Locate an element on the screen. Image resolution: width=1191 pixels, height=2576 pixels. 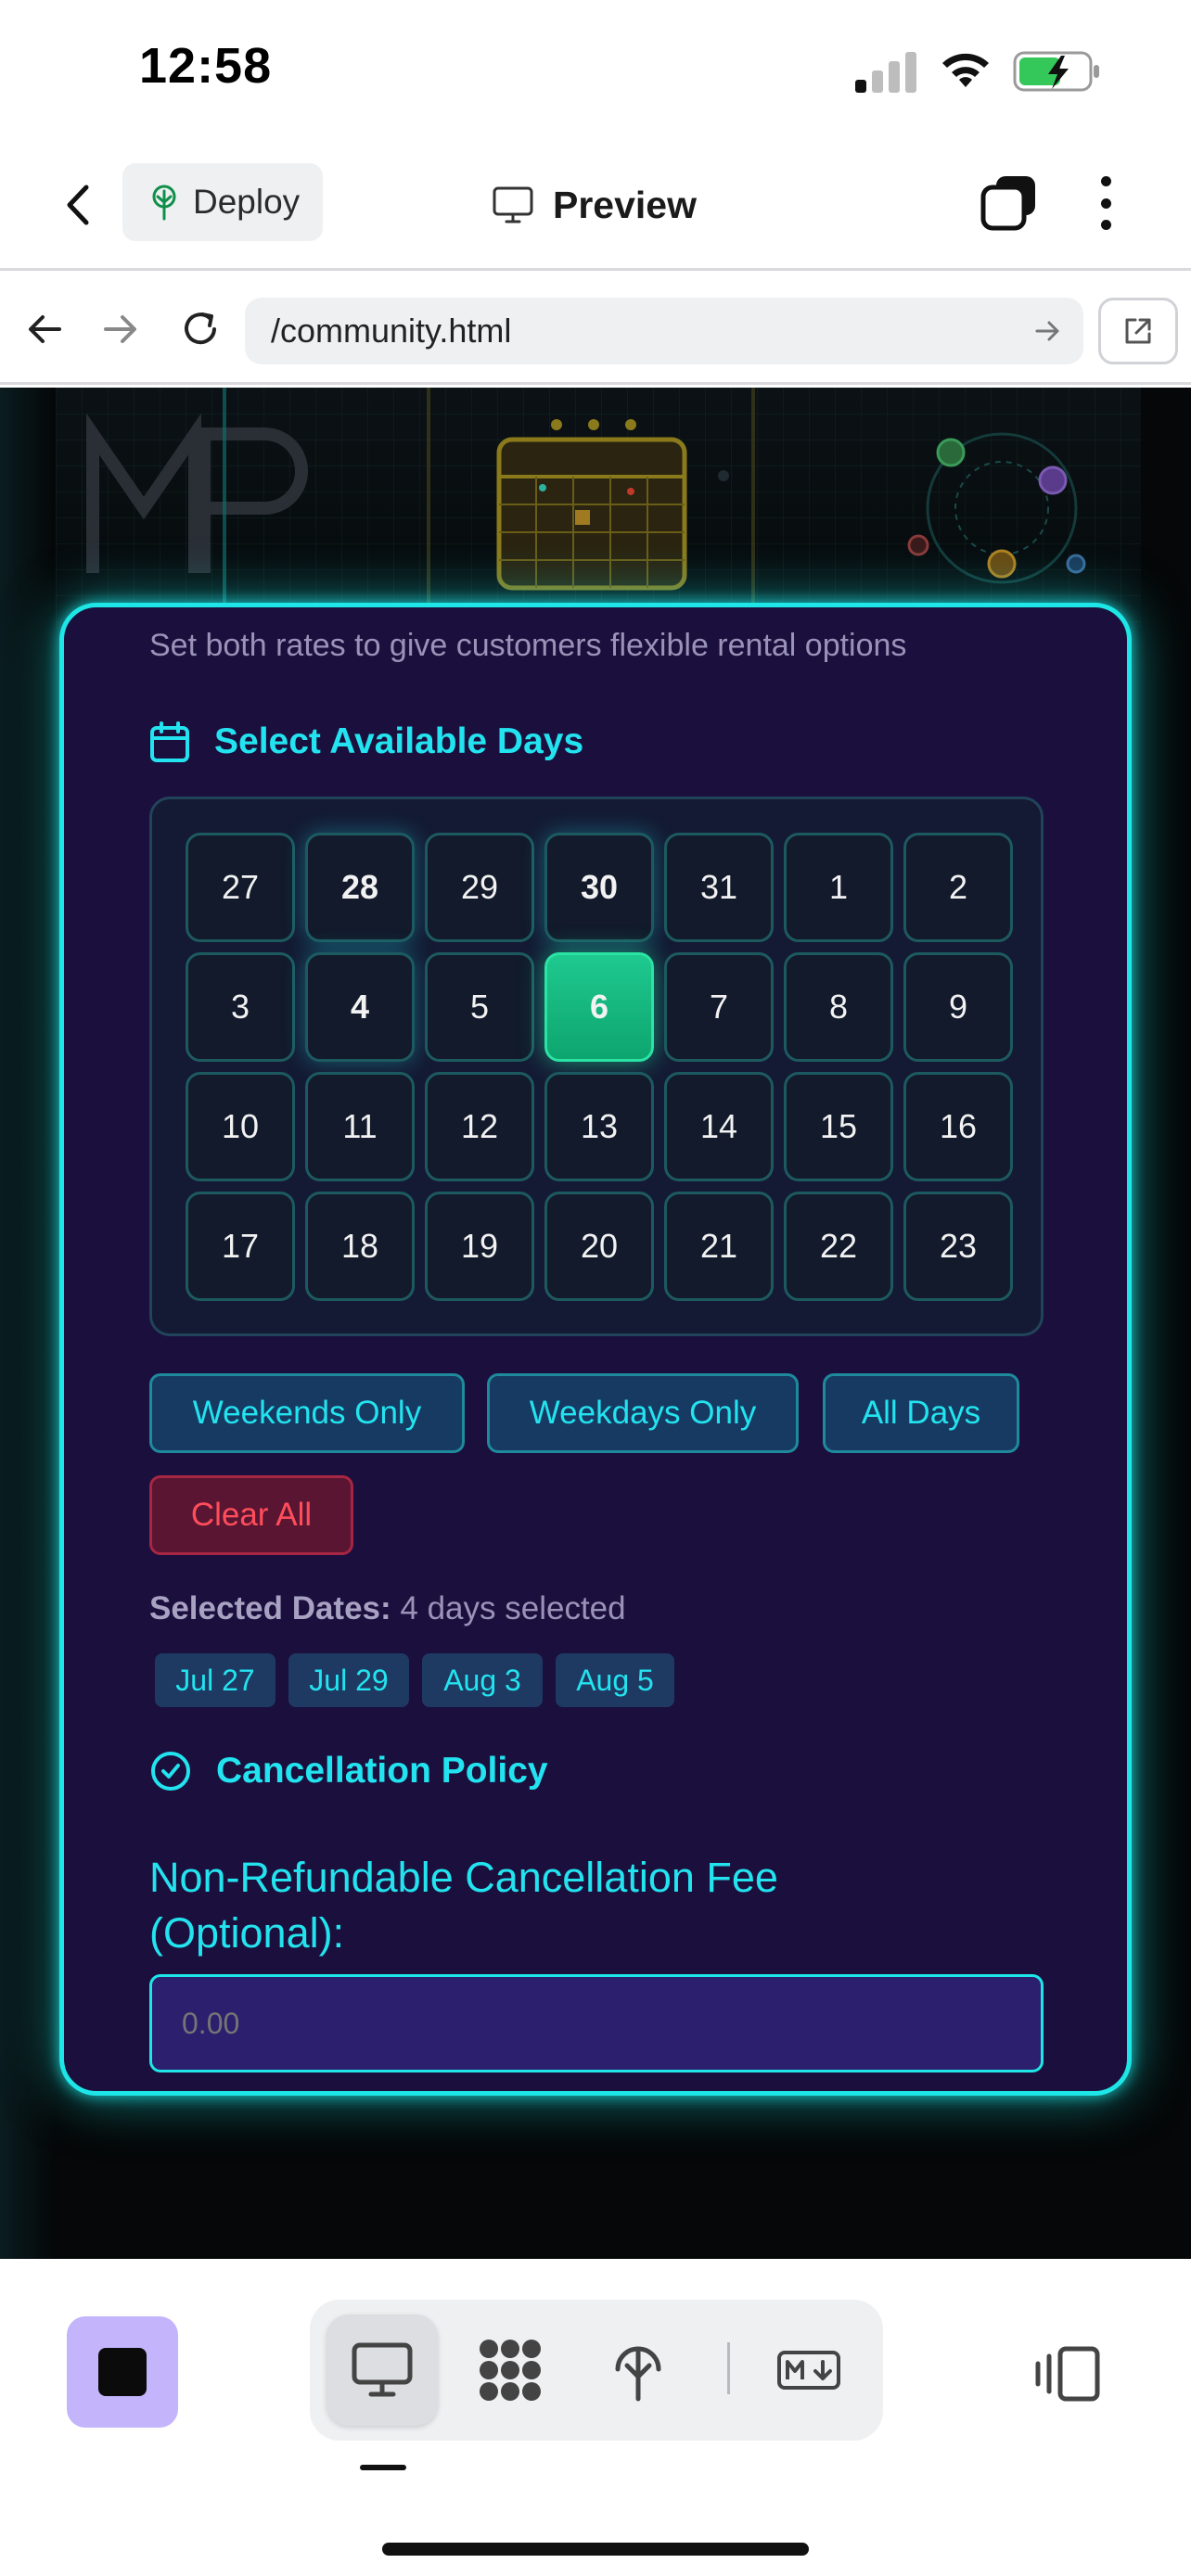
deploy-button: Deploy is located at coordinates (222, 202).